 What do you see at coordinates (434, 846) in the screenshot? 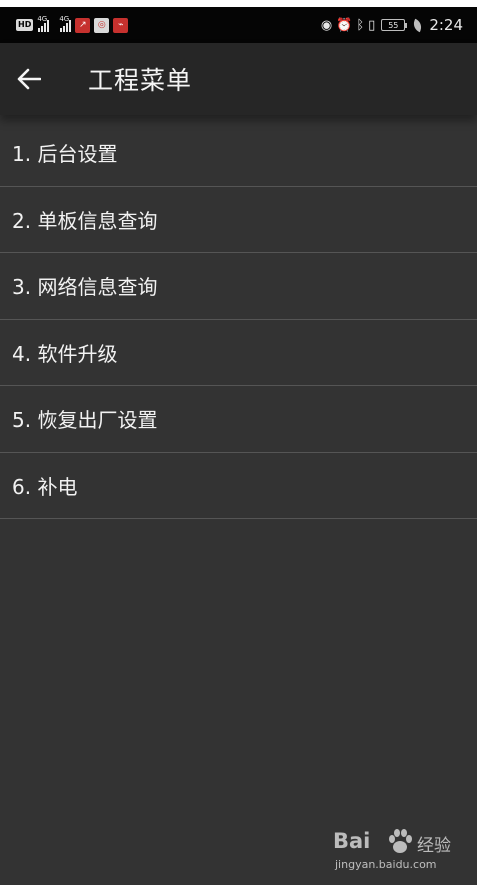
I see `watermark-brand-cn: 经验` at bounding box center [434, 846].